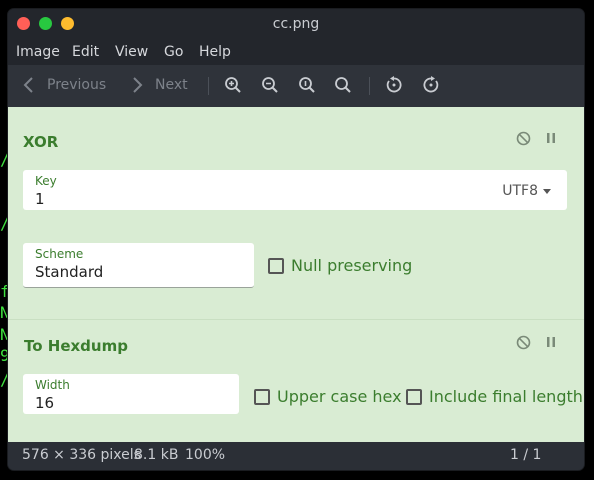 This screenshot has height=480, width=594. Describe the element at coordinates (547, 191) in the screenshot. I see `caret-down-icon` at that location.